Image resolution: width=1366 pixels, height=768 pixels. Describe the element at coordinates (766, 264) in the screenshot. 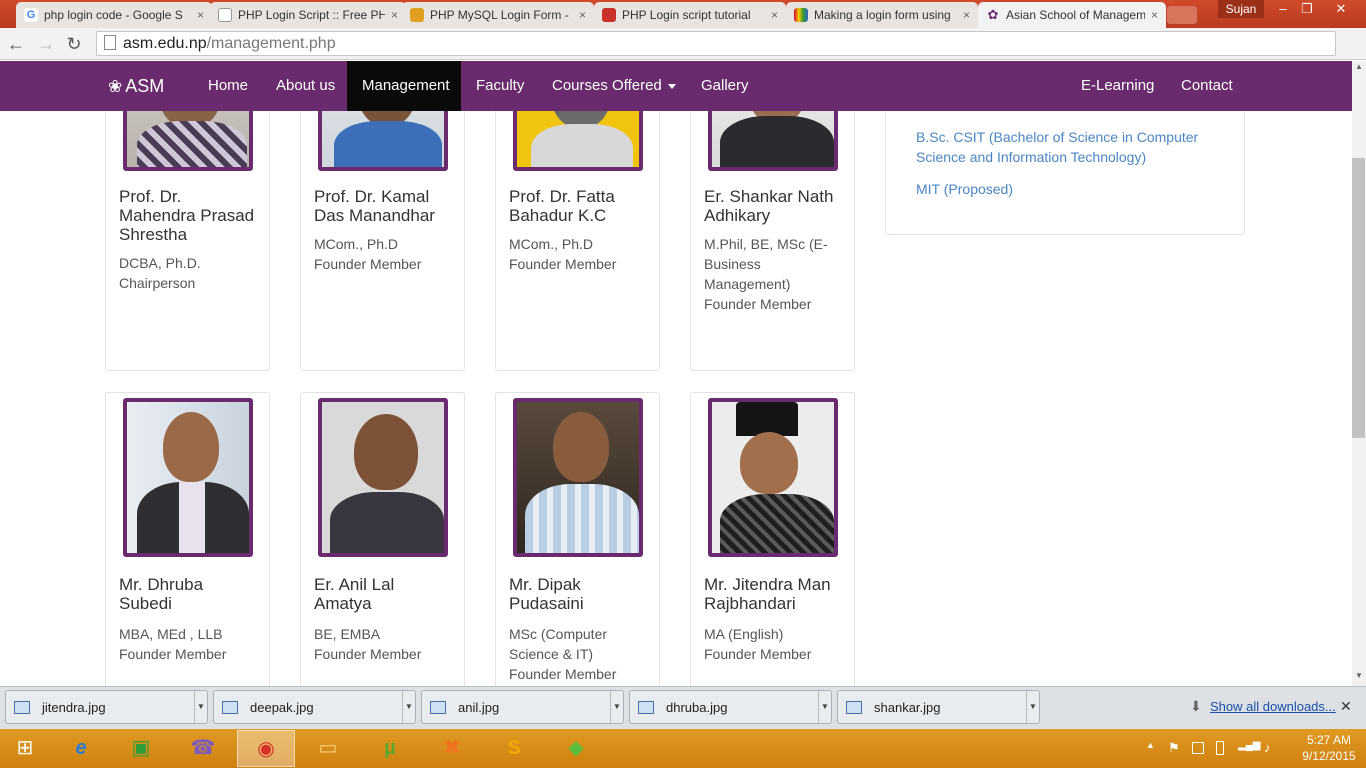

I see `member-qualification: M.Phil, BE, MSc (E-Business Management)` at that location.